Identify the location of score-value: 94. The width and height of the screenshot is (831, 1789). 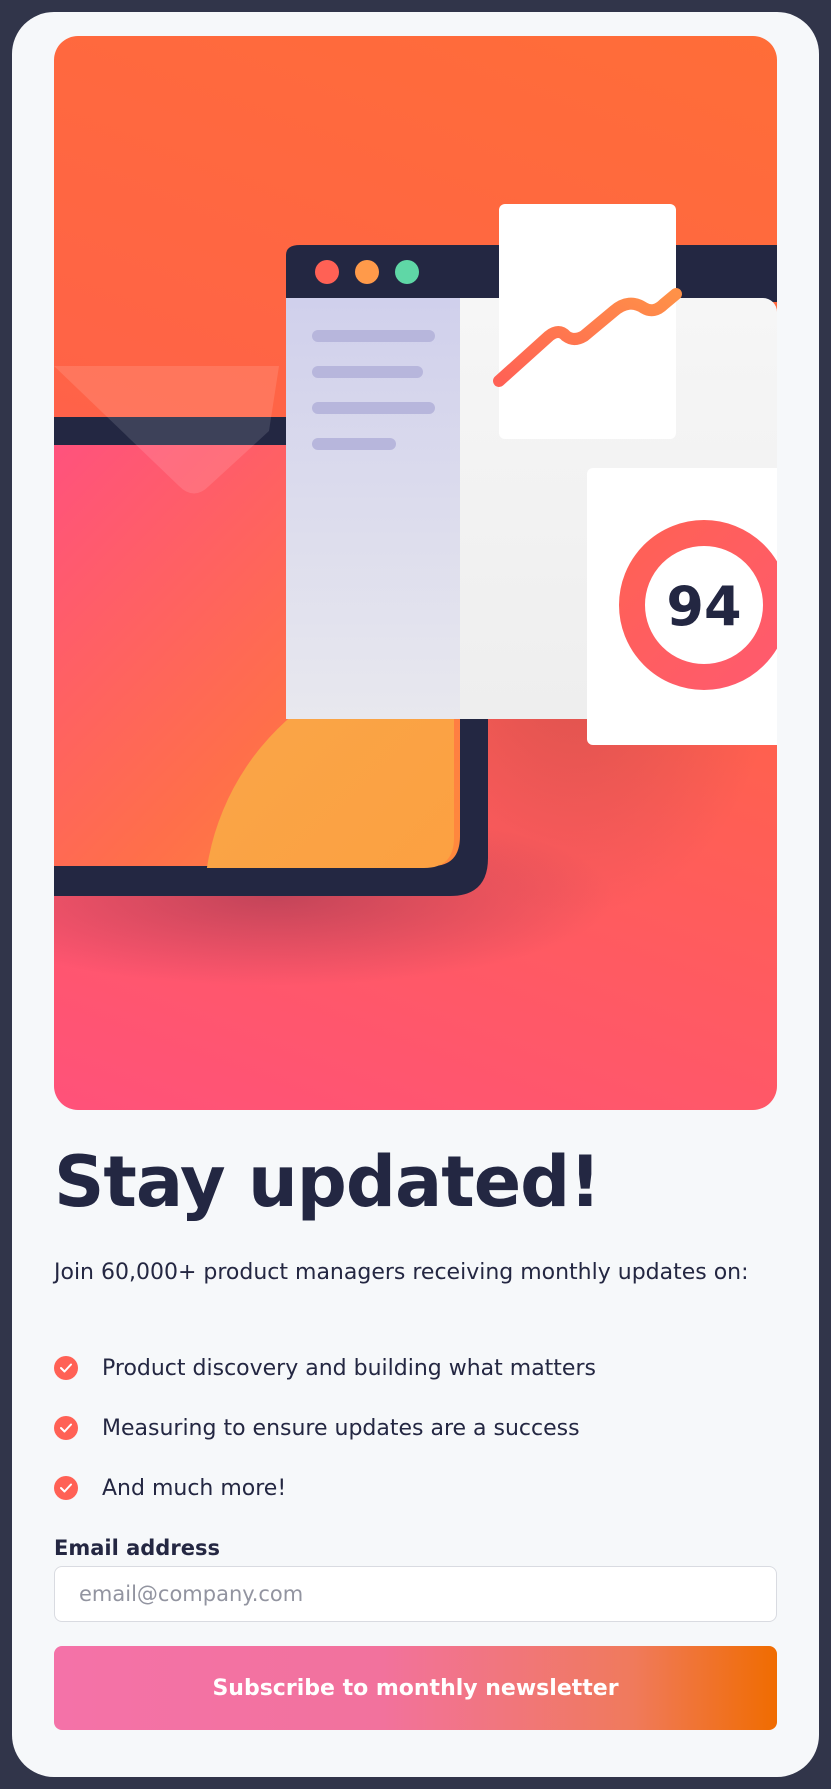
(703, 606).